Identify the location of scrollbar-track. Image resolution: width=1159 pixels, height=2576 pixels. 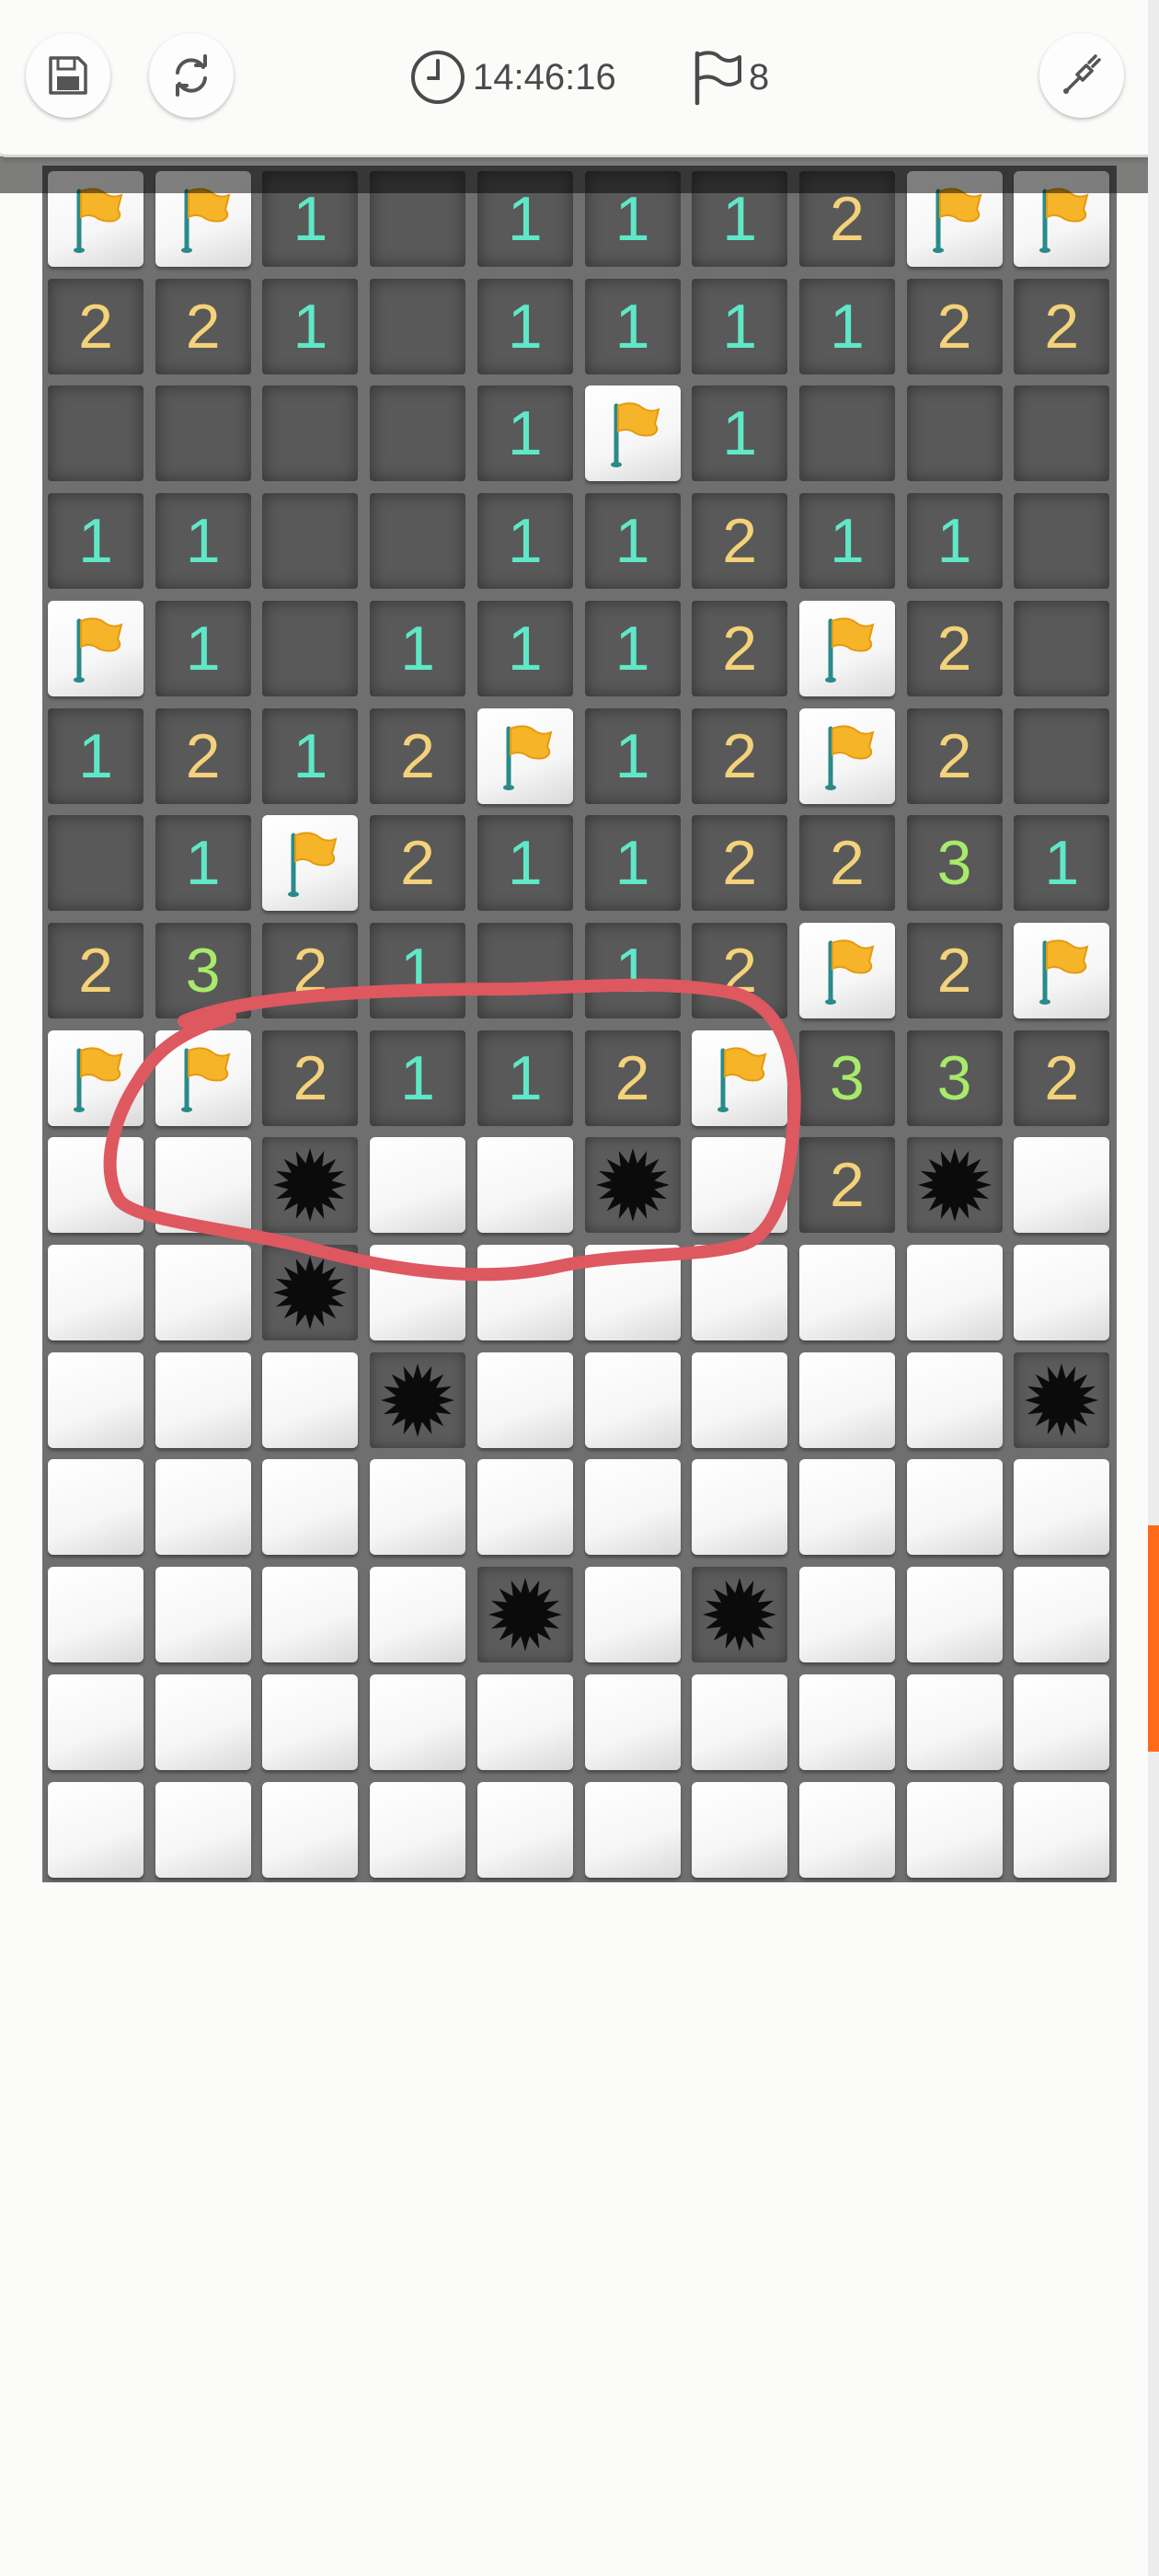
(1153, 1288).